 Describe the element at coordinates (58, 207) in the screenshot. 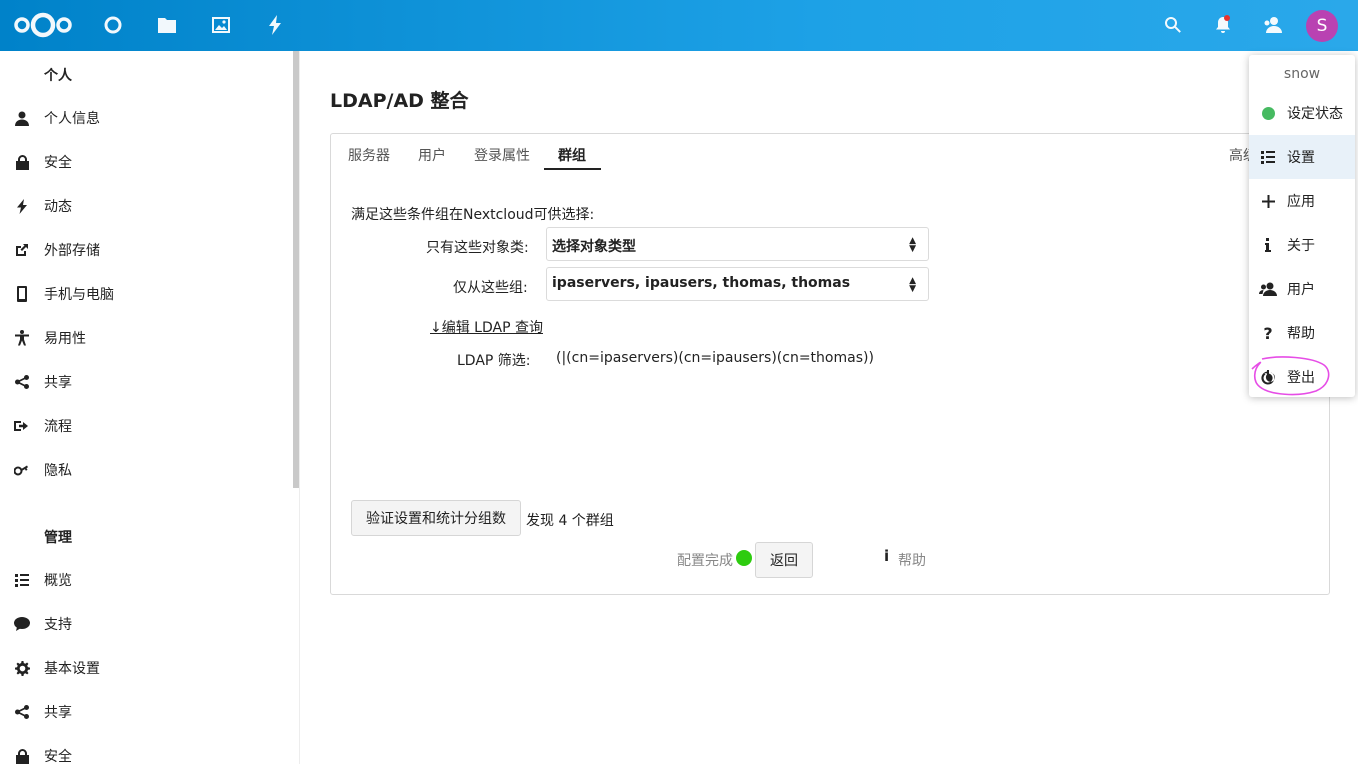

I see `sidebar-item-label: 动态` at that location.